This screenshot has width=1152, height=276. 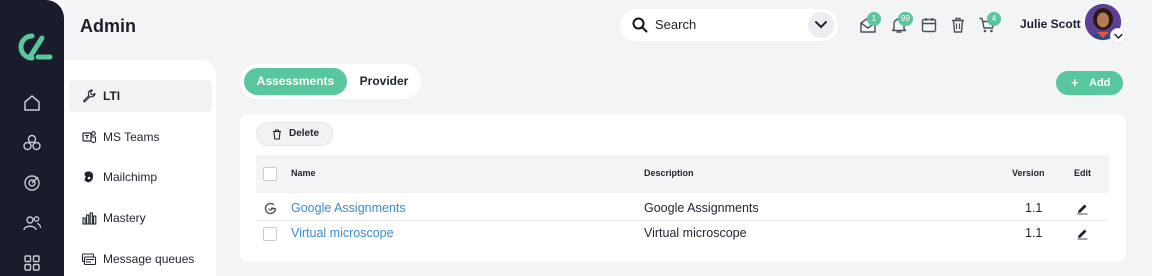 What do you see at coordinates (342, 233) in the screenshot?
I see `row-name-link: Virtual microscope` at bounding box center [342, 233].